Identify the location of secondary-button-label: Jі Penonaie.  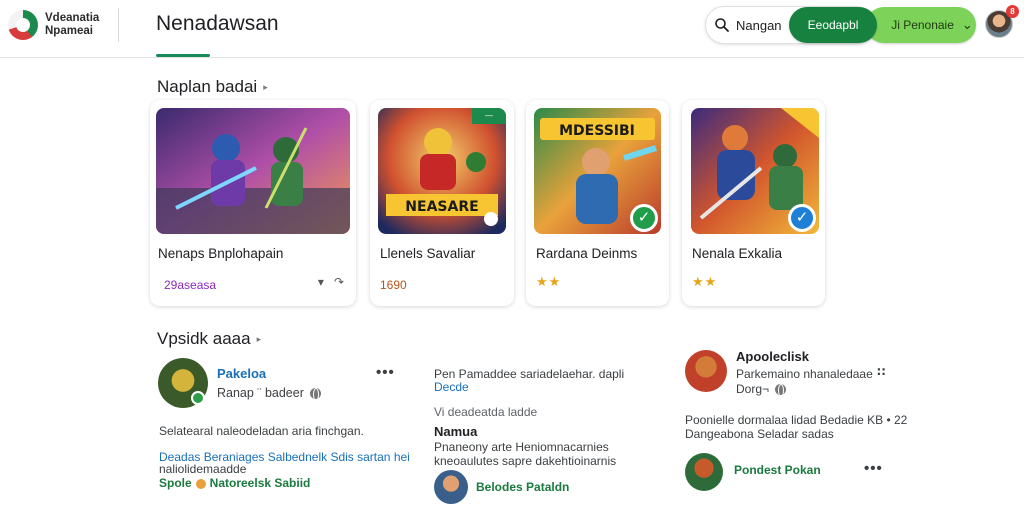
(922, 25).